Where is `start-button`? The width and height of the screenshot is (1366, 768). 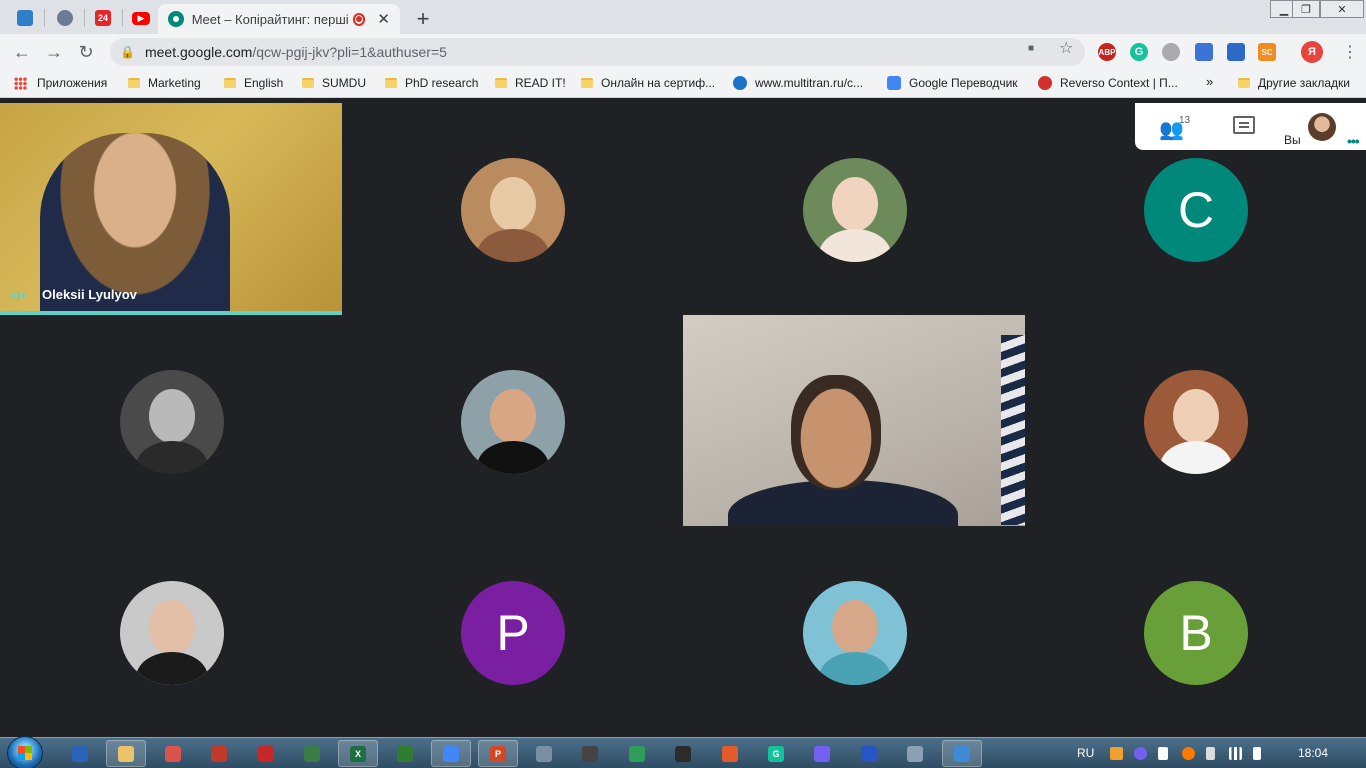 start-button is located at coordinates (25, 752).